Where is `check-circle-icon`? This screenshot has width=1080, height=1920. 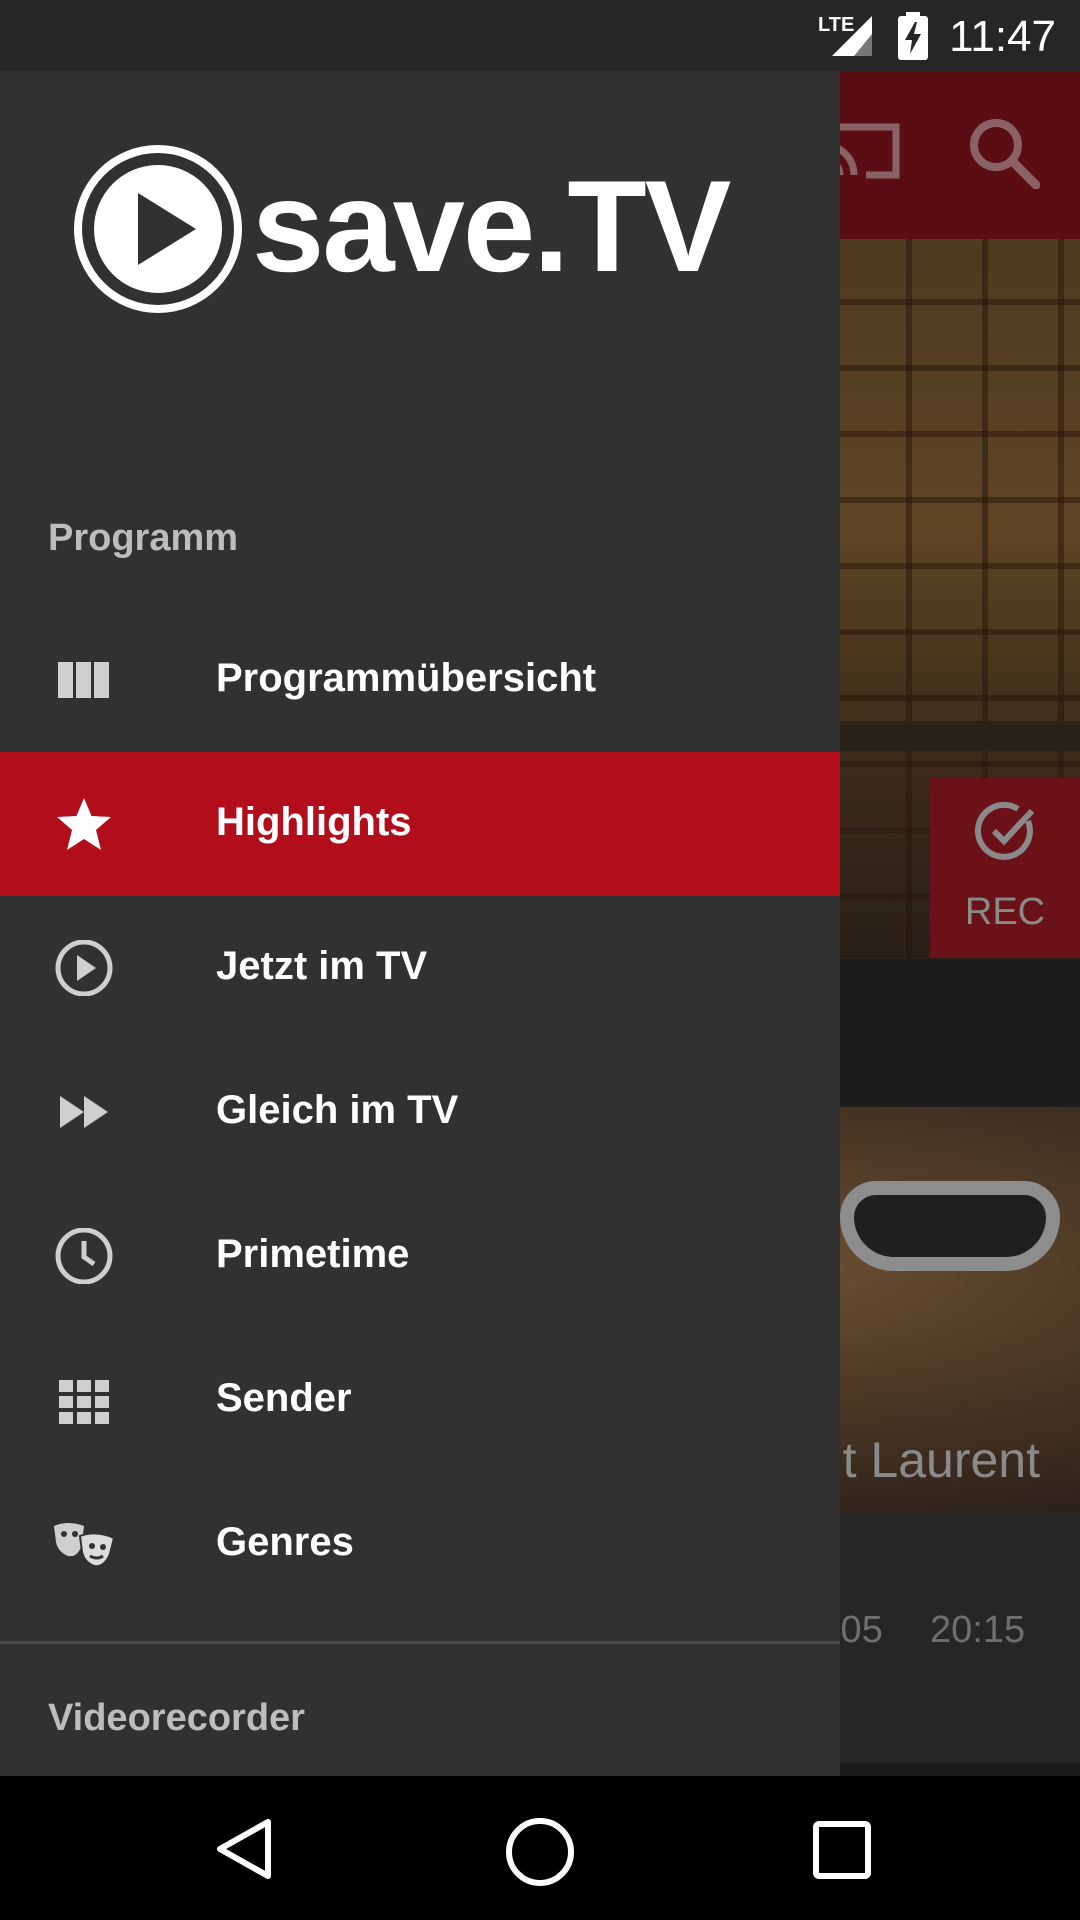
check-circle-icon is located at coordinates (1004, 830).